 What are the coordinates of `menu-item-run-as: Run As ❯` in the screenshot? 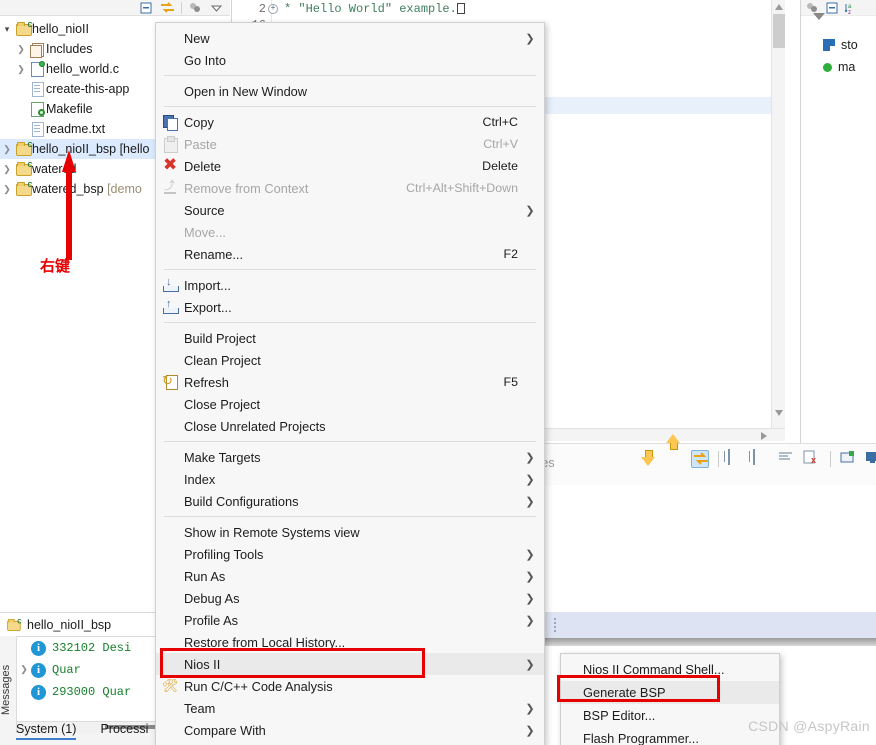 It's located at (350, 576).